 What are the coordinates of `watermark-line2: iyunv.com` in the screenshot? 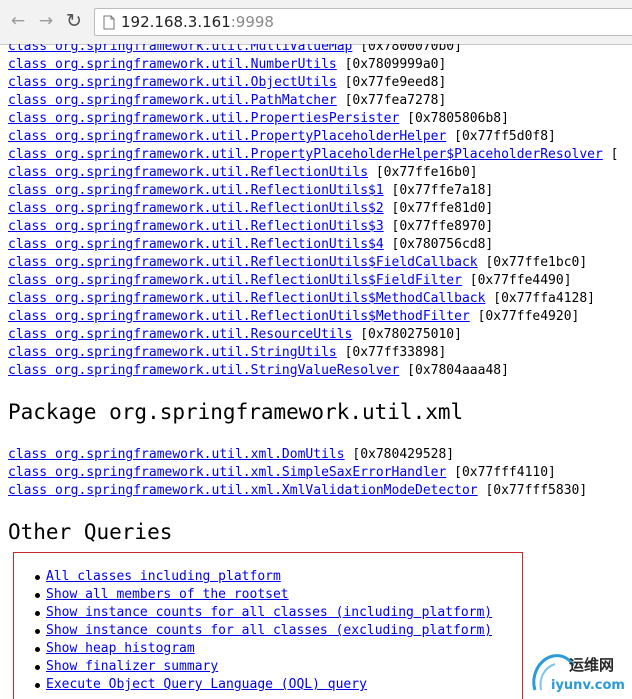 It's located at (588, 685).